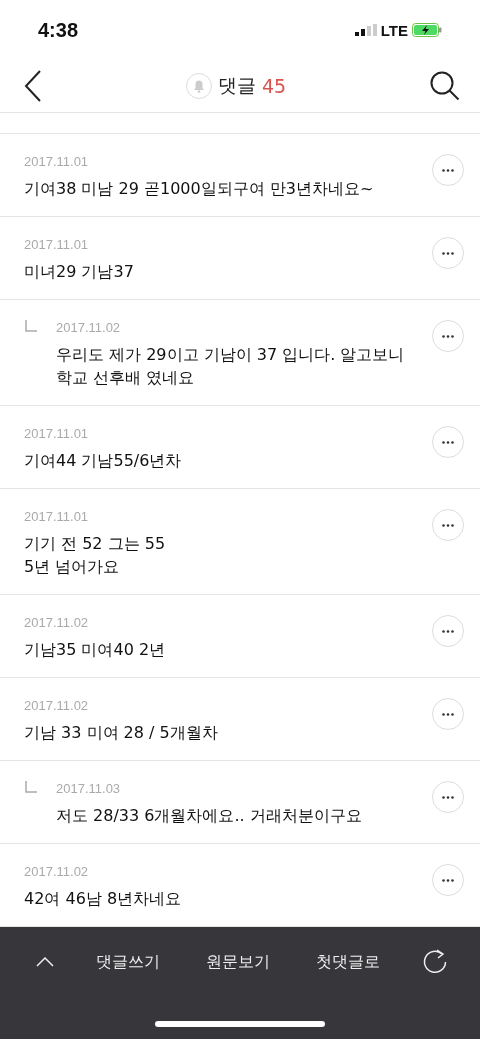 The width and height of the screenshot is (480, 1039). I want to click on comment-text: 기남 33 미여 28 / 5개월차, so click(121, 733).